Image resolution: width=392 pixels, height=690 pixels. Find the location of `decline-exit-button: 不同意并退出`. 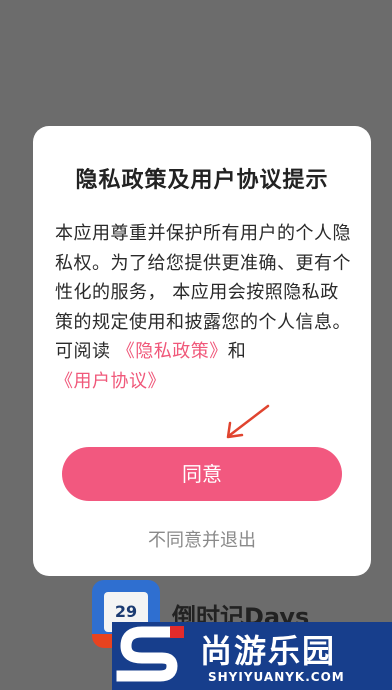

decline-exit-button: 不同意并退出 is located at coordinates (202, 539).